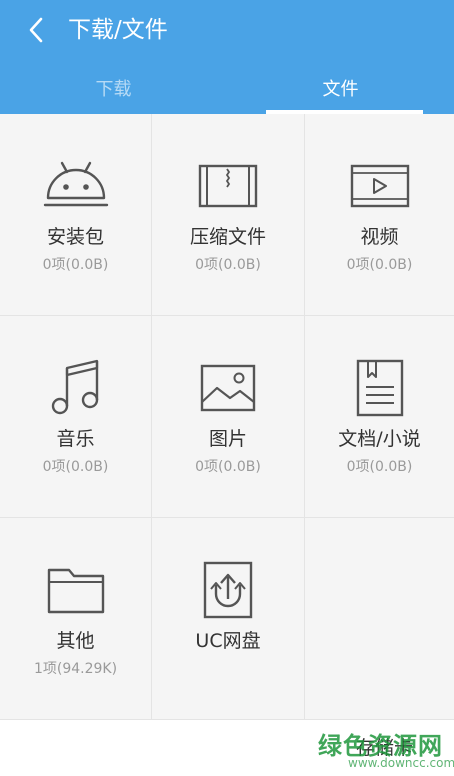 This screenshot has height=776, width=454. Describe the element at coordinates (74, 387) in the screenshot. I see `music-icon` at that location.